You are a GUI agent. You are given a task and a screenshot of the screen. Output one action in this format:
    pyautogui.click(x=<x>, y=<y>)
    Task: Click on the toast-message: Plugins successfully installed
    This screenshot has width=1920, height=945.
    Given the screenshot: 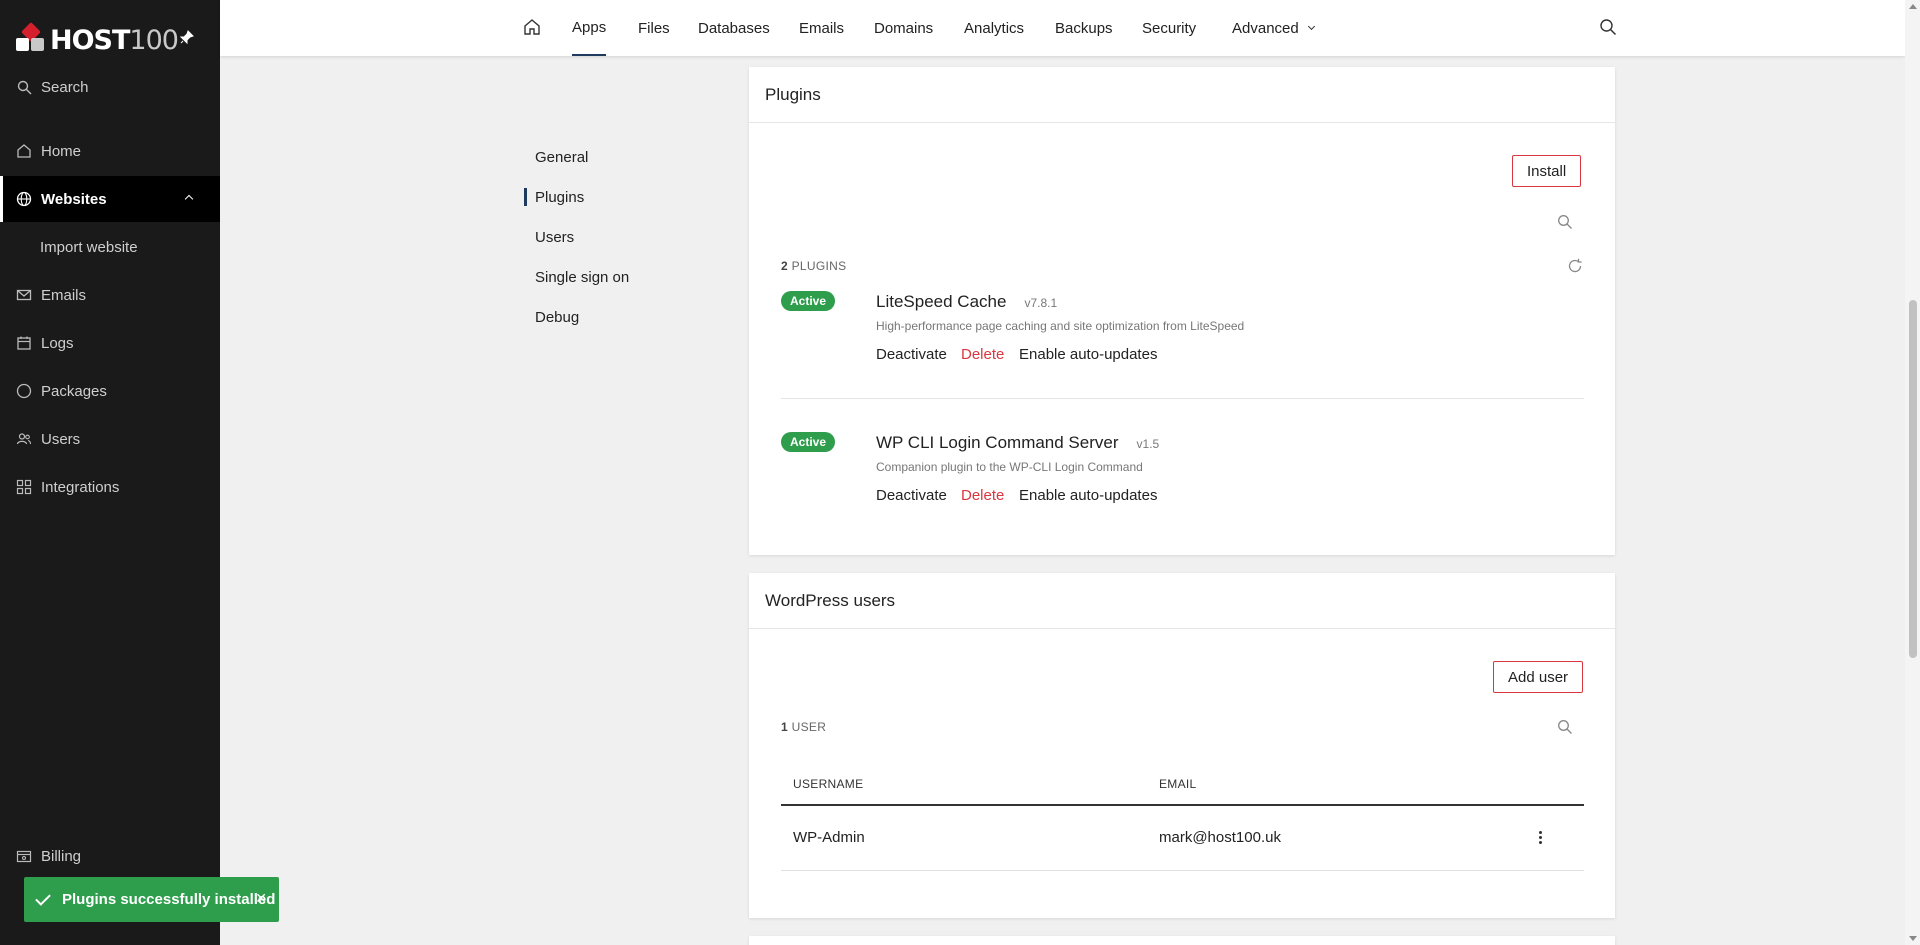 What is the action you would take?
    pyautogui.click(x=169, y=899)
    